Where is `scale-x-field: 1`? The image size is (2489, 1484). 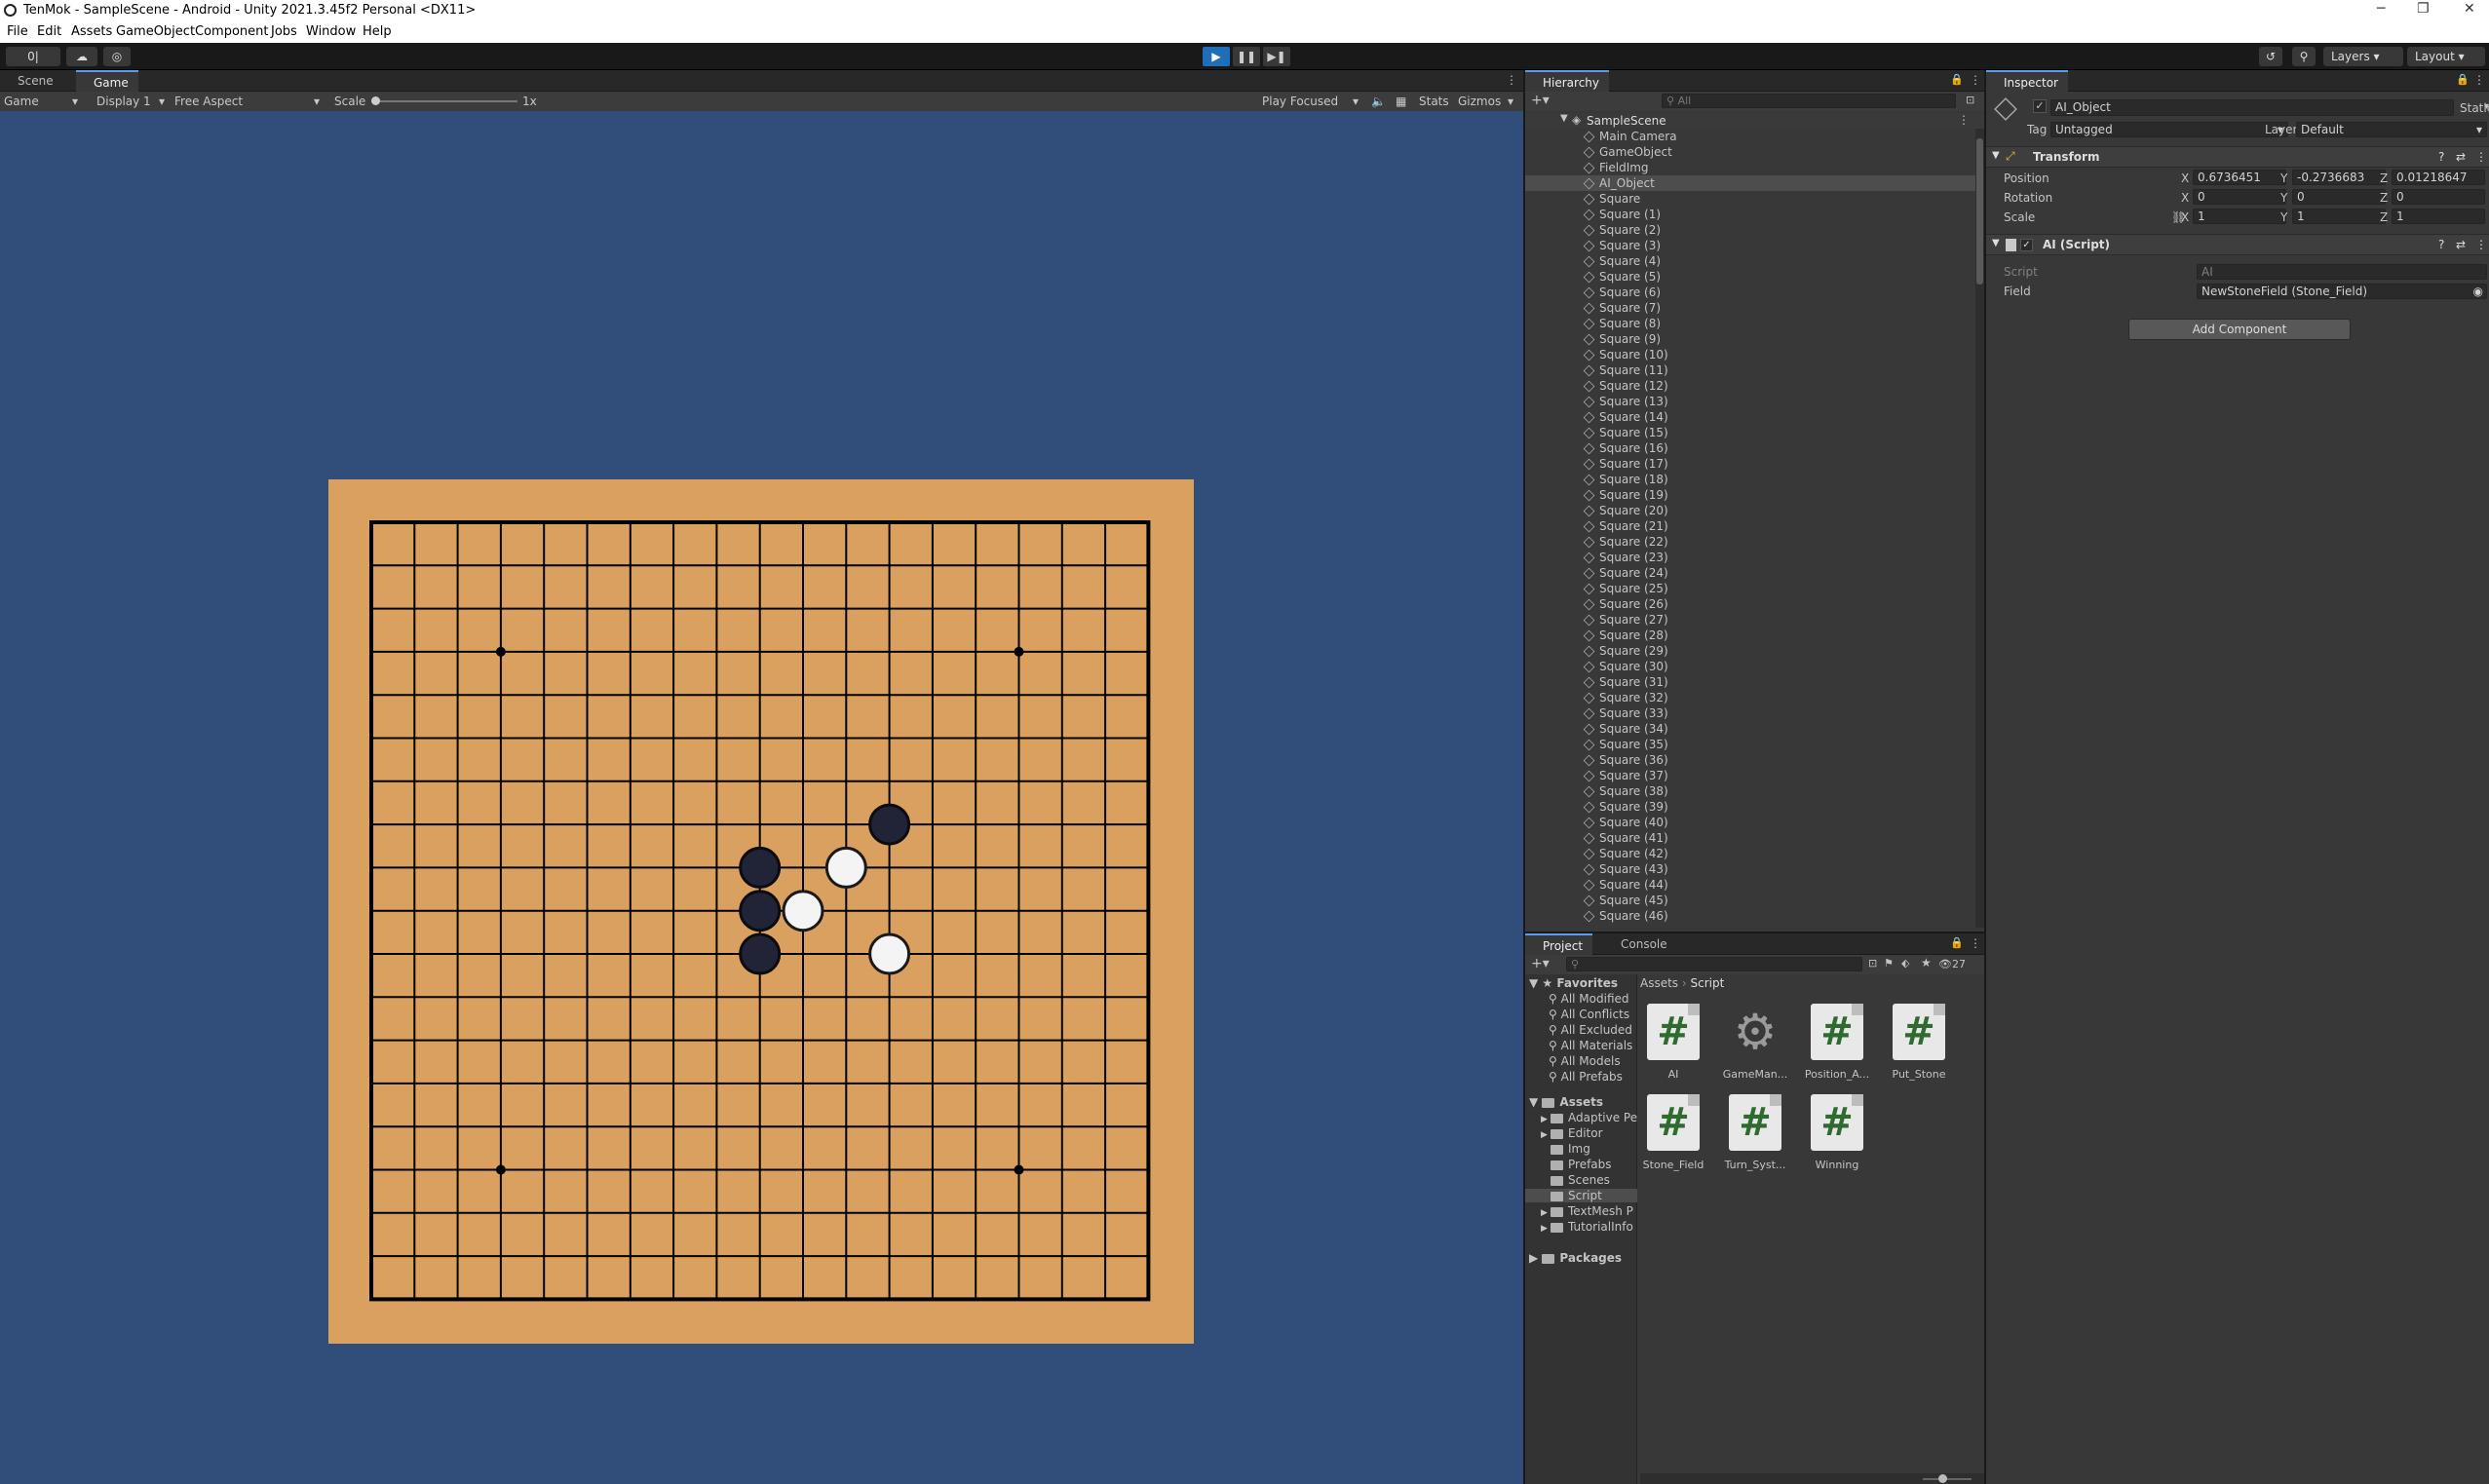 scale-x-field: 1 is located at coordinates (2239, 216).